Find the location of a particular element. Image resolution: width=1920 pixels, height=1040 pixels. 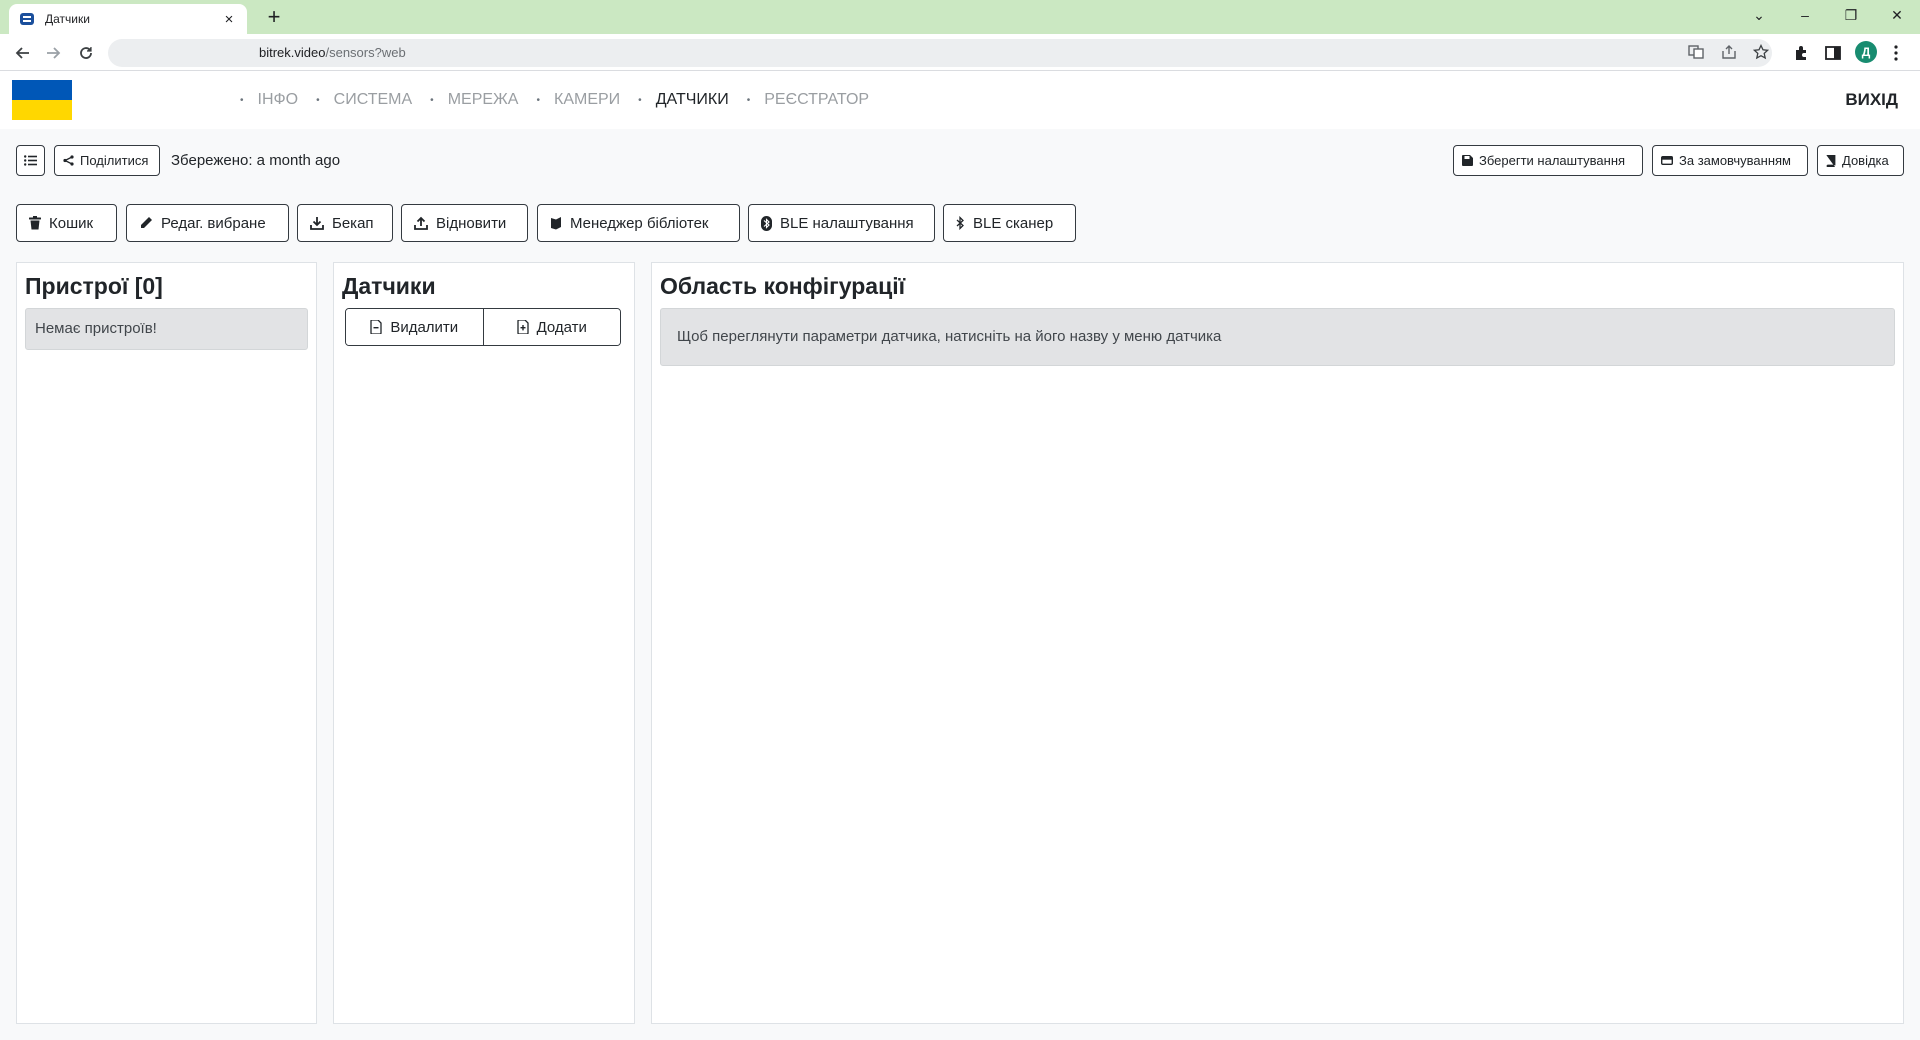

file-plus-icon is located at coordinates (522, 327).